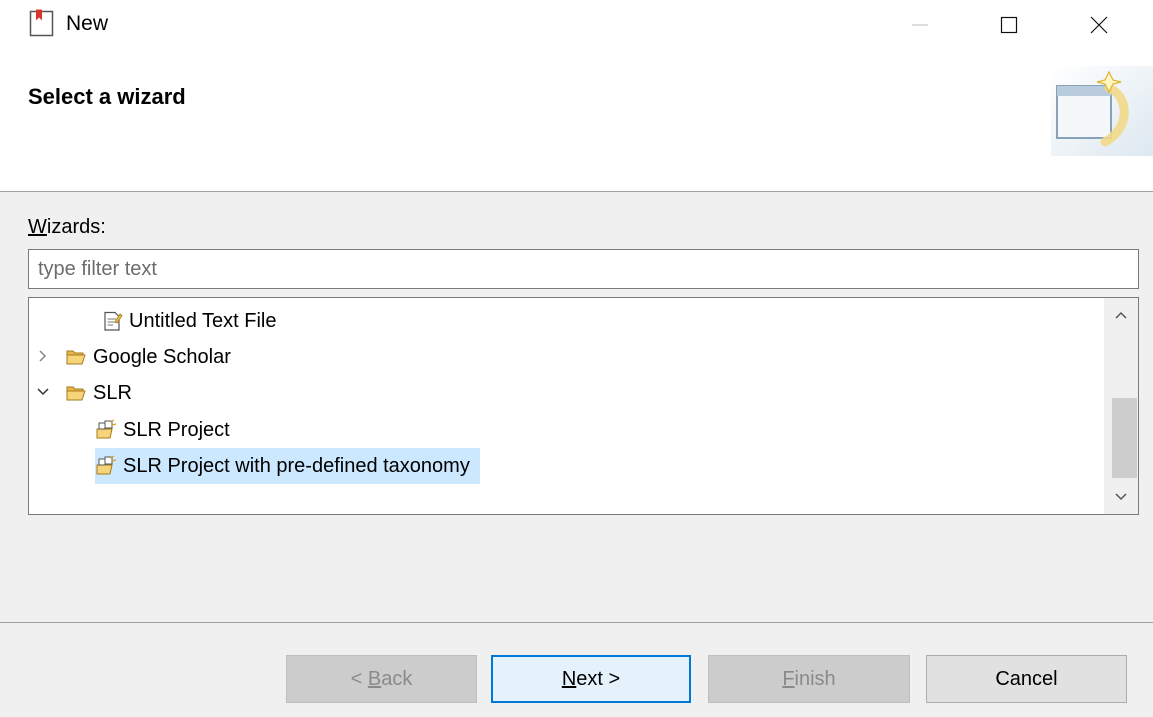 The image size is (1153, 717). I want to click on tree-item-label: SLR Project, so click(176, 429).